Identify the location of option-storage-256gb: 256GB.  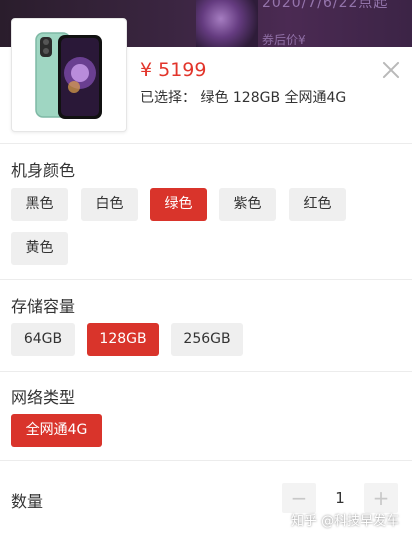
(207, 339).